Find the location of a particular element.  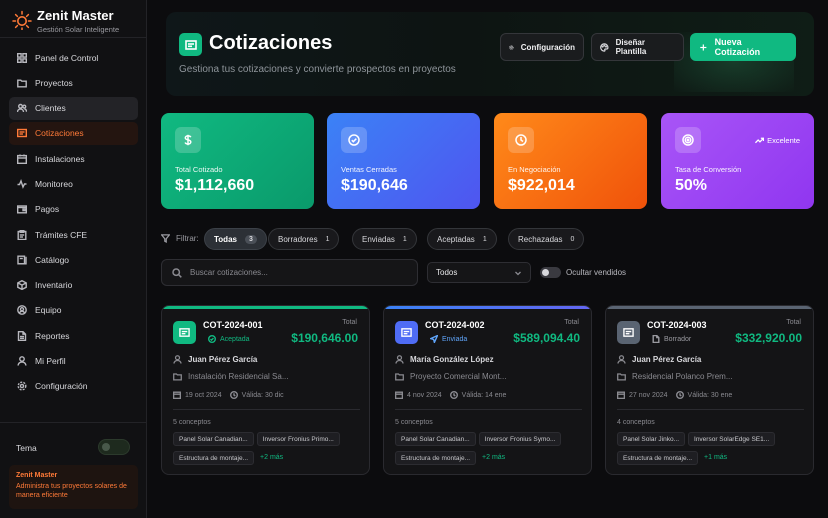

more-concepts: +1 más is located at coordinates (716, 457).